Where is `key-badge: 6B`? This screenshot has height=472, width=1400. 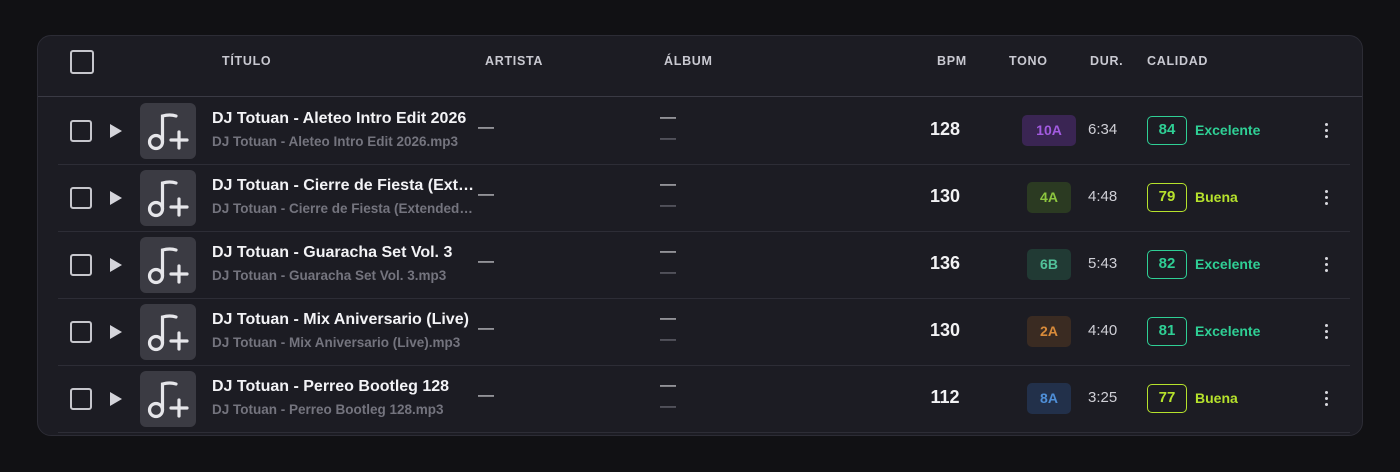
key-badge: 6B is located at coordinates (1049, 264).